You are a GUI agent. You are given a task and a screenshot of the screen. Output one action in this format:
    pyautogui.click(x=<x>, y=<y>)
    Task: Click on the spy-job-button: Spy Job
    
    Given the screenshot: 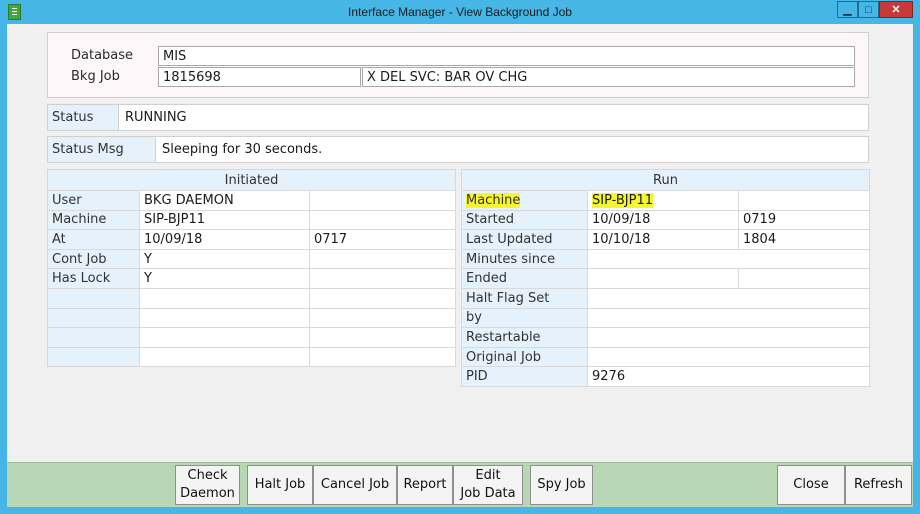 What is the action you would take?
    pyautogui.click(x=561, y=485)
    